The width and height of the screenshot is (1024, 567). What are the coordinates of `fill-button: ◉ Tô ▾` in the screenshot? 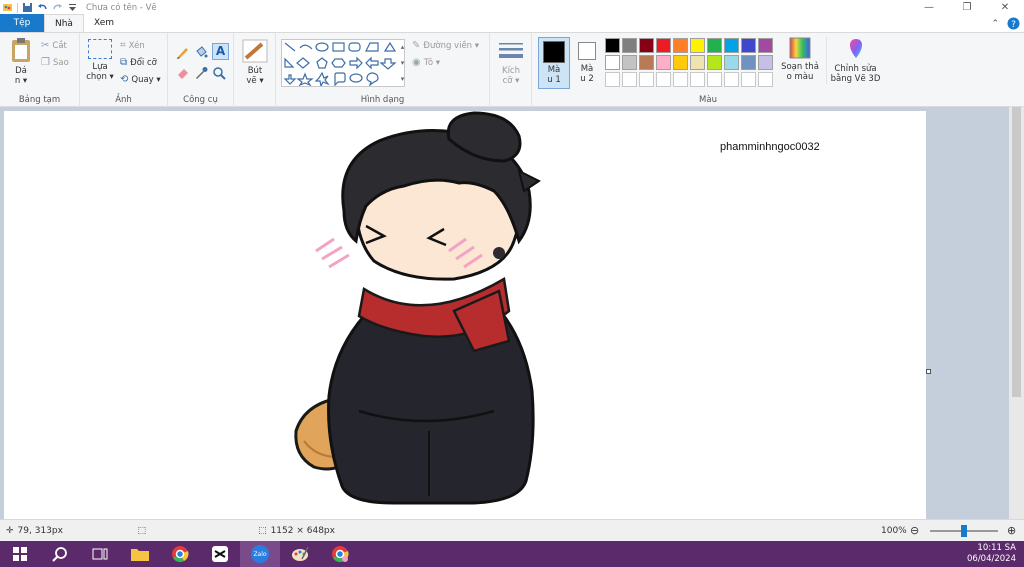 It's located at (426, 62).